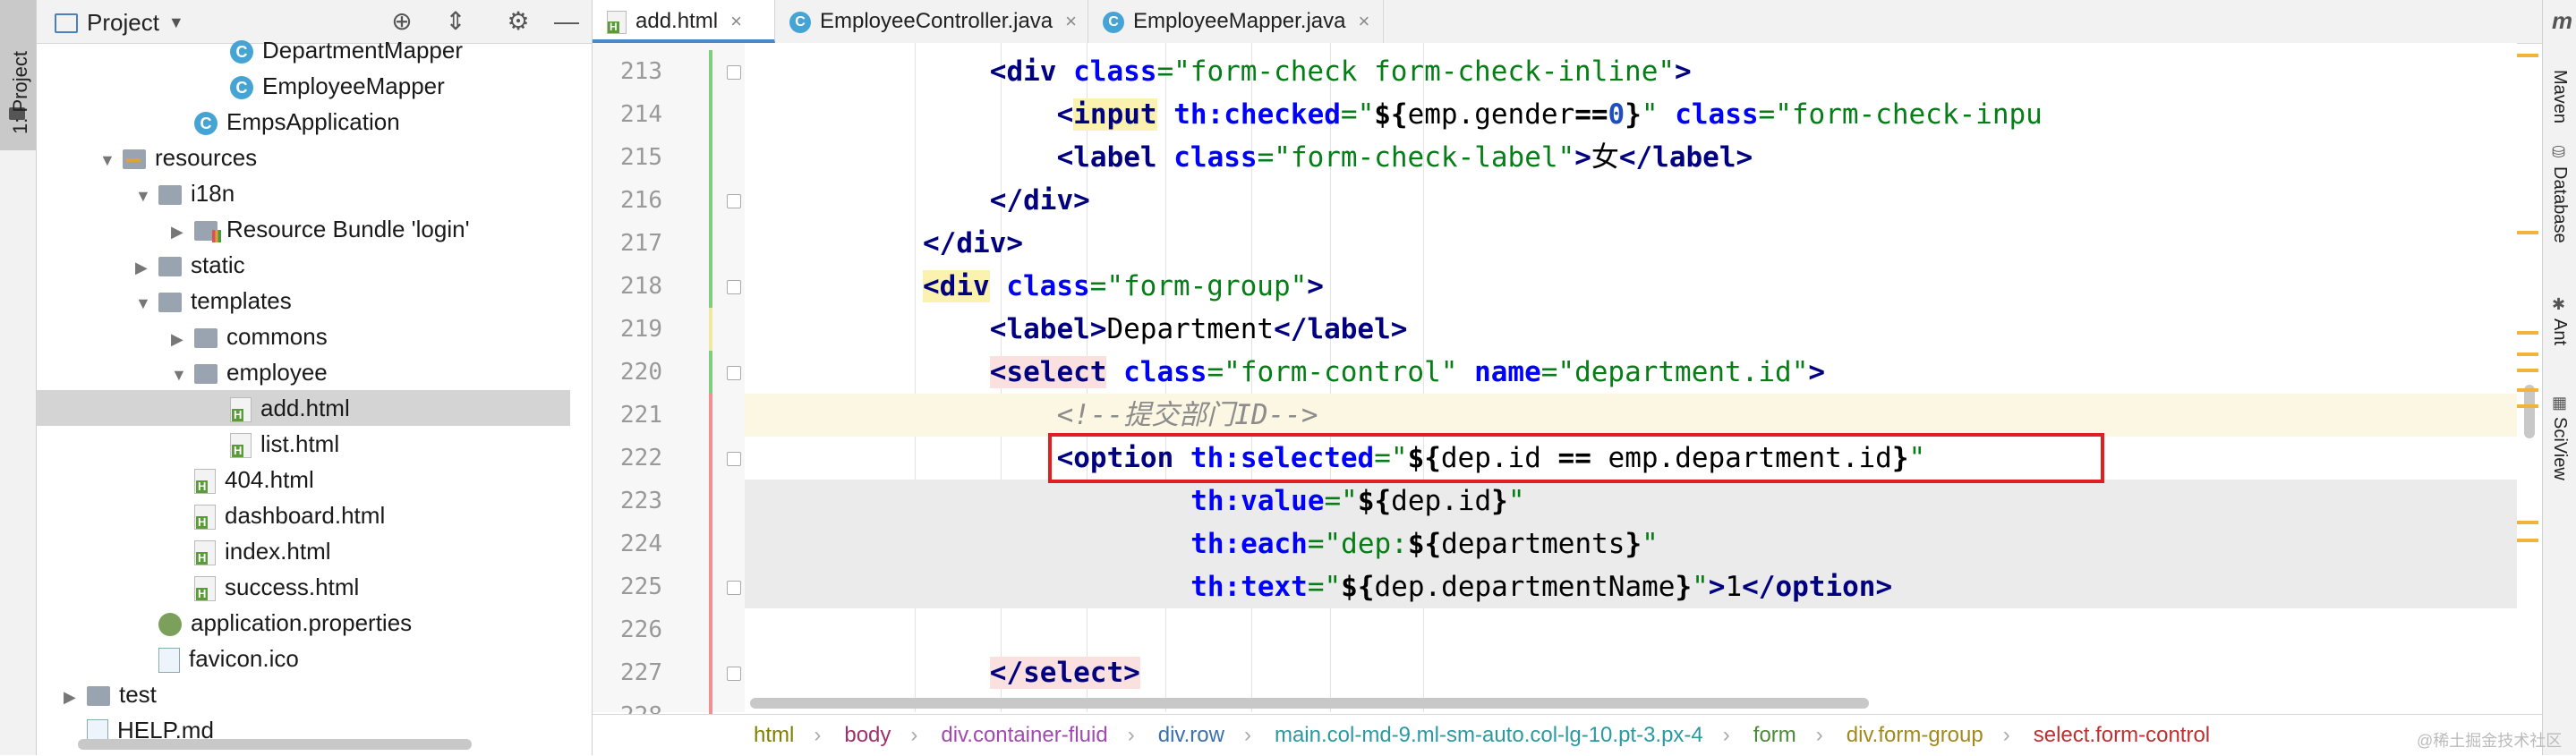 This screenshot has width=2576, height=756. What do you see at coordinates (1499, 501) in the screenshot?
I see `code-token: }` at bounding box center [1499, 501].